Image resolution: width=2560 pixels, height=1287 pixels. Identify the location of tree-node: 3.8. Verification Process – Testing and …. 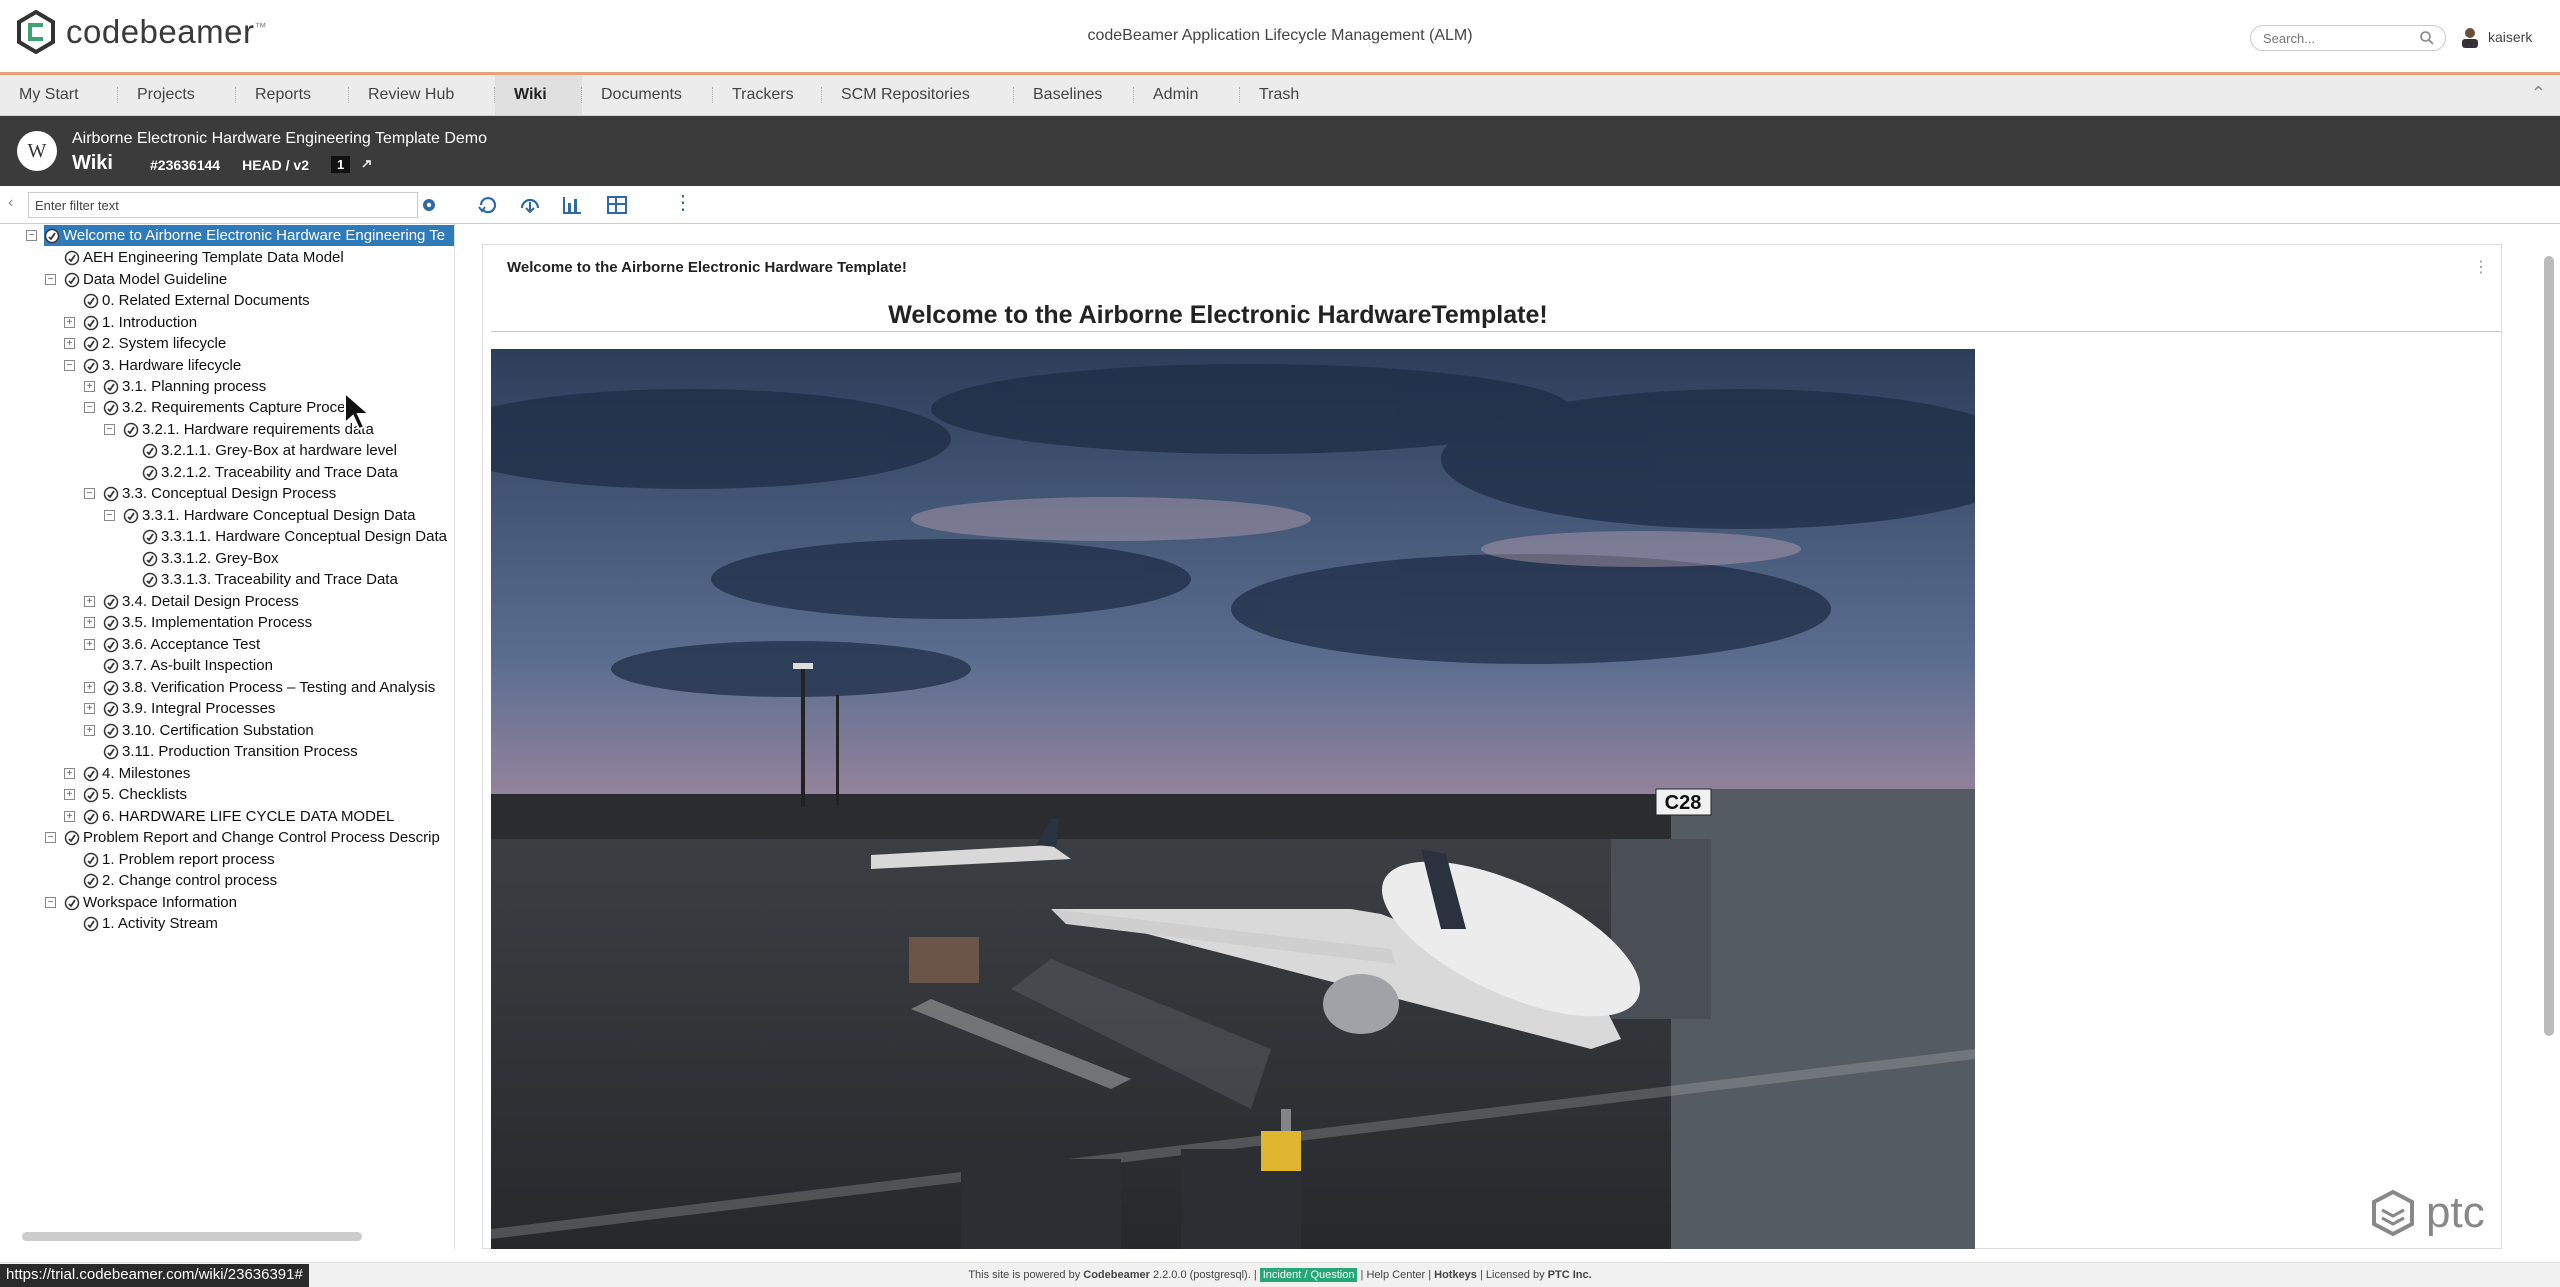
(269, 687).